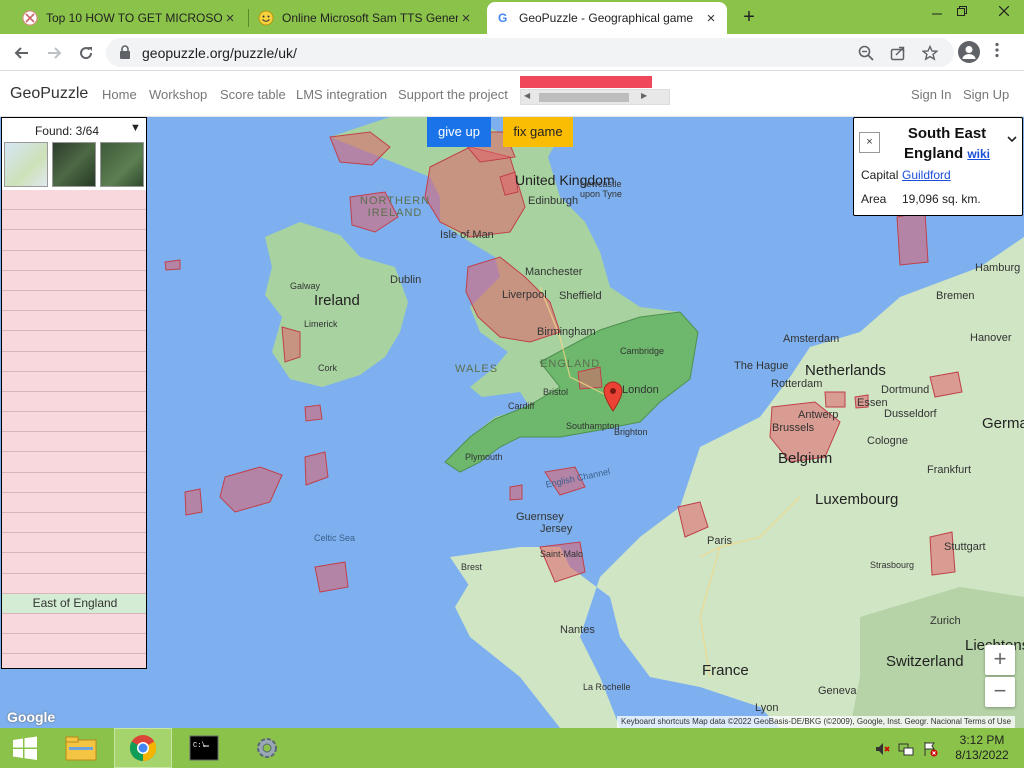 This screenshot has width=1024, height=768. I want to click on sign-in-link: Sign In, so click(931, 94).